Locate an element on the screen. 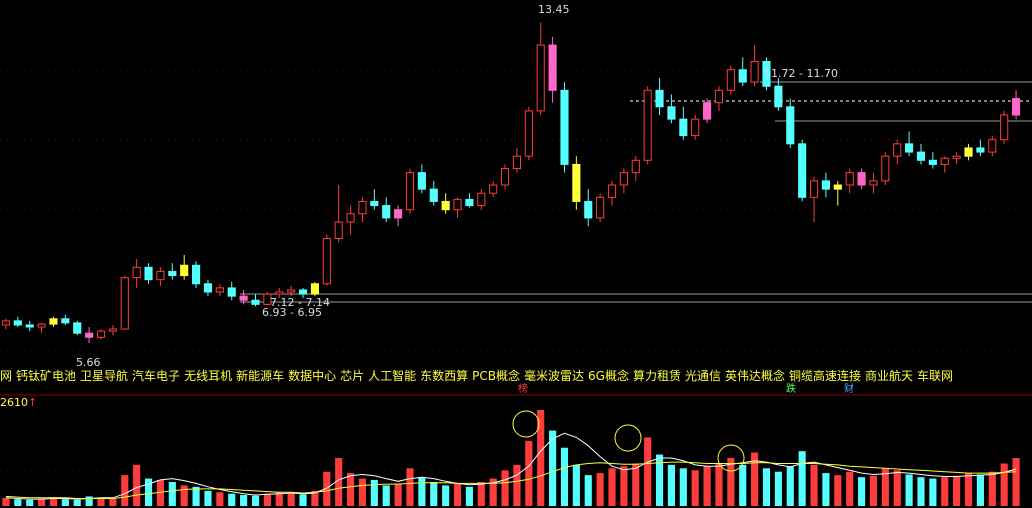 The image size is (1032, 508). concept-tag: 铜缆高速连接 is located at coordinates (825, 376).